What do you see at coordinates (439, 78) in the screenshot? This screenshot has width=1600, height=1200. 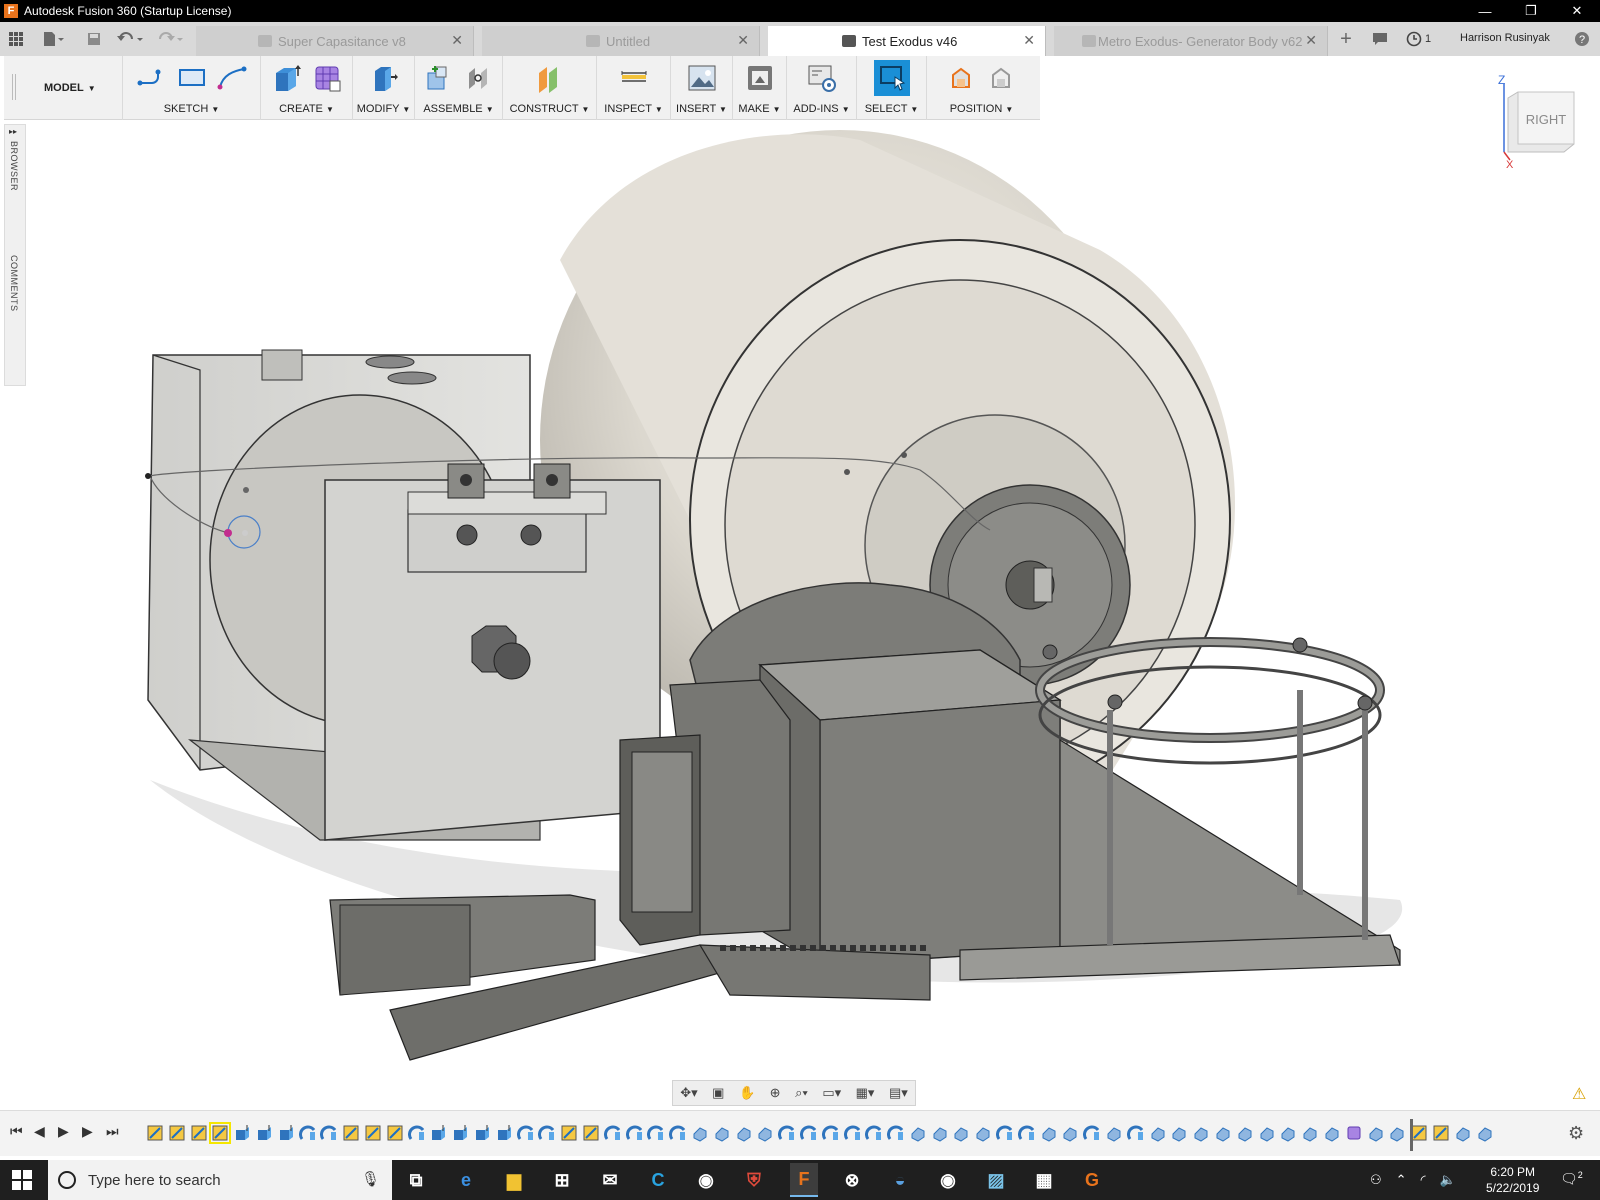 I see `new-component-icon` at bounding box center [439, 78].